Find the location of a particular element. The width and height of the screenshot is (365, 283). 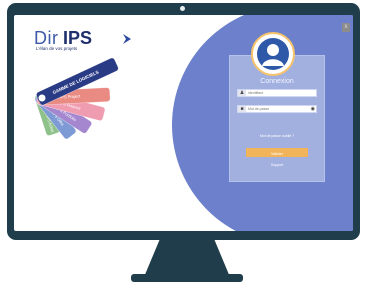

username-input is located at coordinates (278, 93).